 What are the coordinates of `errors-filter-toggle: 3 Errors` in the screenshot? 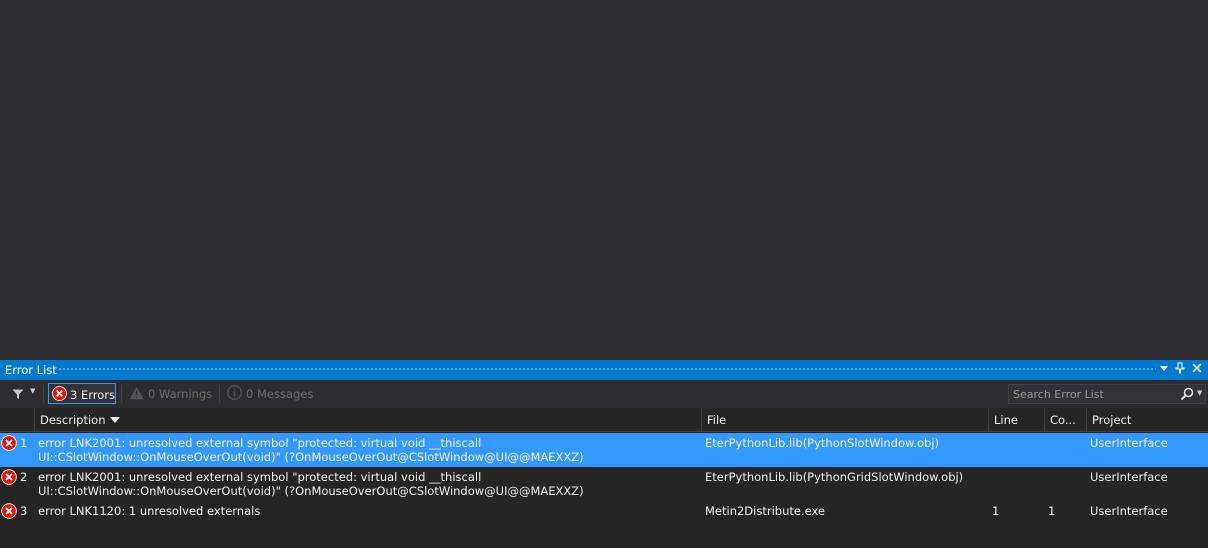 It's located at (82, 393).